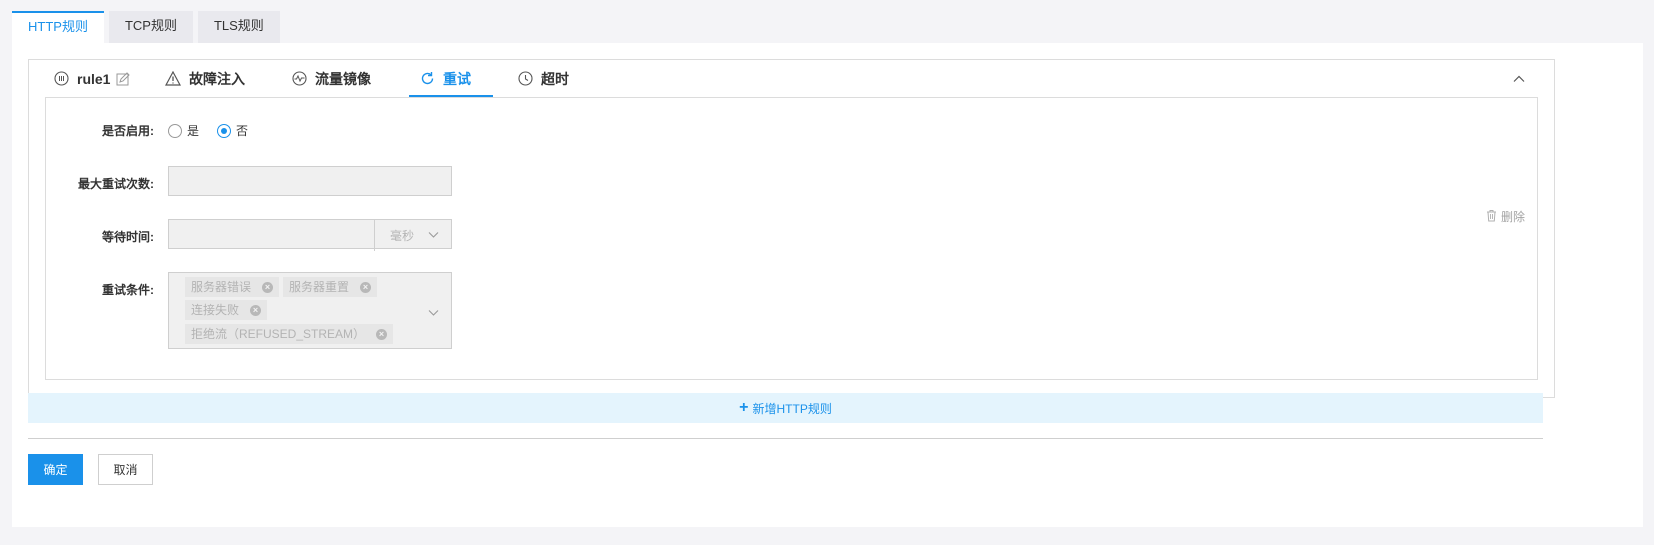 This screenshot has height=545, width=1654. I want to click on rule-name-label: rule1, so click(94, 78).